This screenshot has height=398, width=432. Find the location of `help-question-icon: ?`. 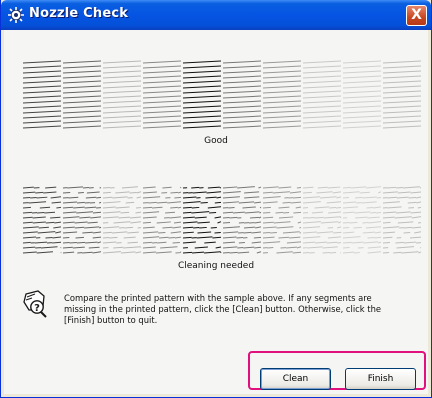

help-question-icon: ? is located at coordinates (35, 304).